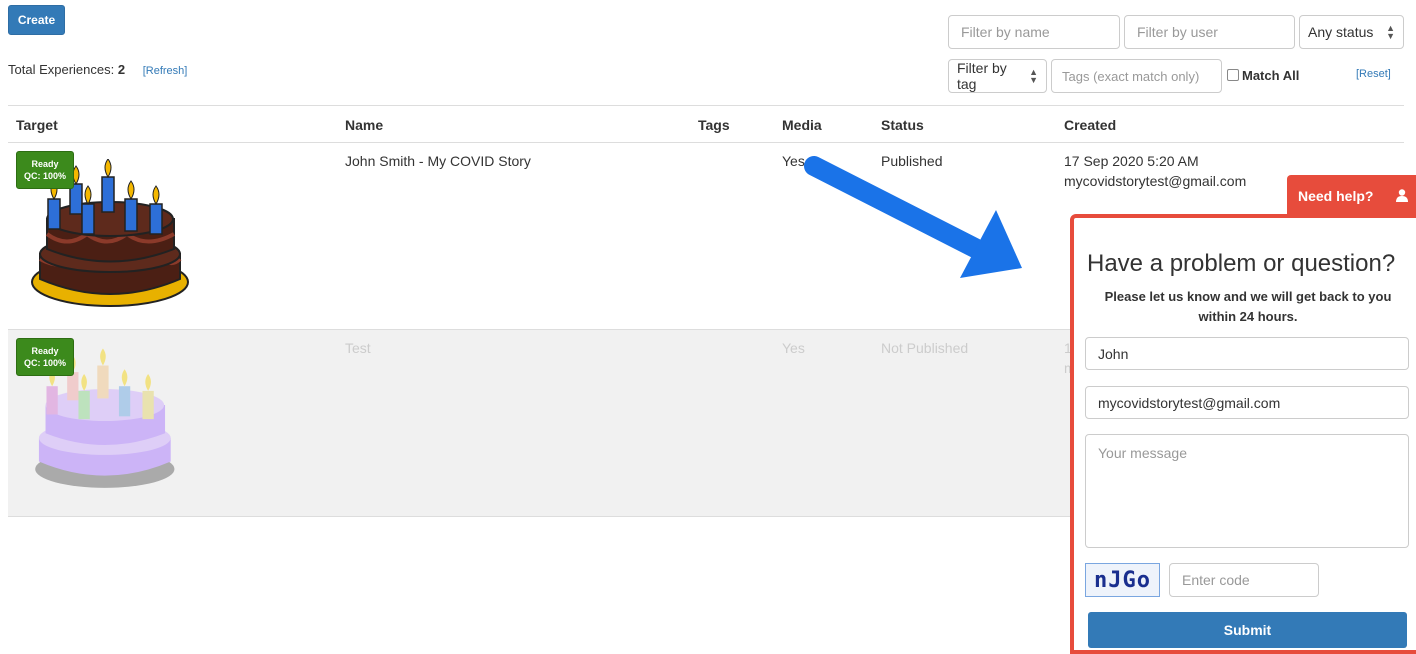 This screenshot has height=654, width=1416. What do you see at coordinates (438, 161) in the screenshot?
I see `row-name: John Smith - My COVID Story` at bounding box center [438, 161].